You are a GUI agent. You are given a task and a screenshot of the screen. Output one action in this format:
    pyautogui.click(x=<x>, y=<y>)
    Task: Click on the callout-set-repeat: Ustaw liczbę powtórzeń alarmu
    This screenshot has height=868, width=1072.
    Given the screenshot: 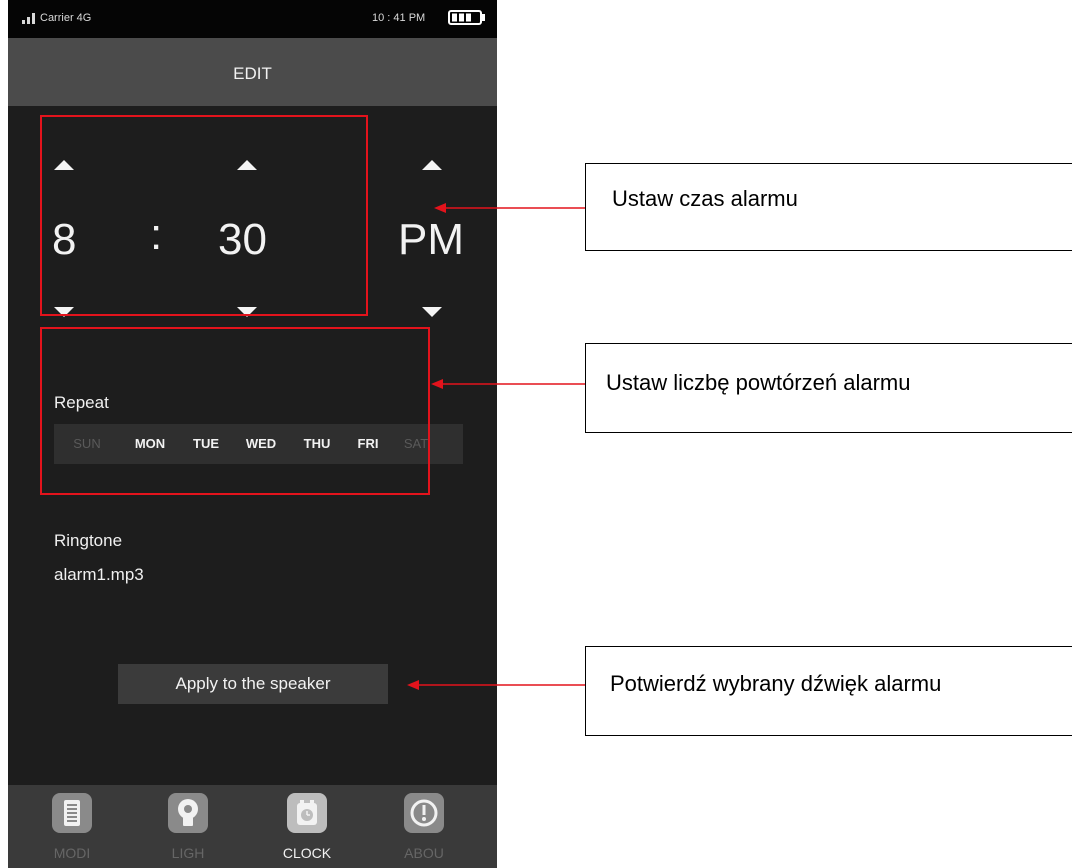 What is the action you would take?
    pyautogui.click(x=828, y=388)
    